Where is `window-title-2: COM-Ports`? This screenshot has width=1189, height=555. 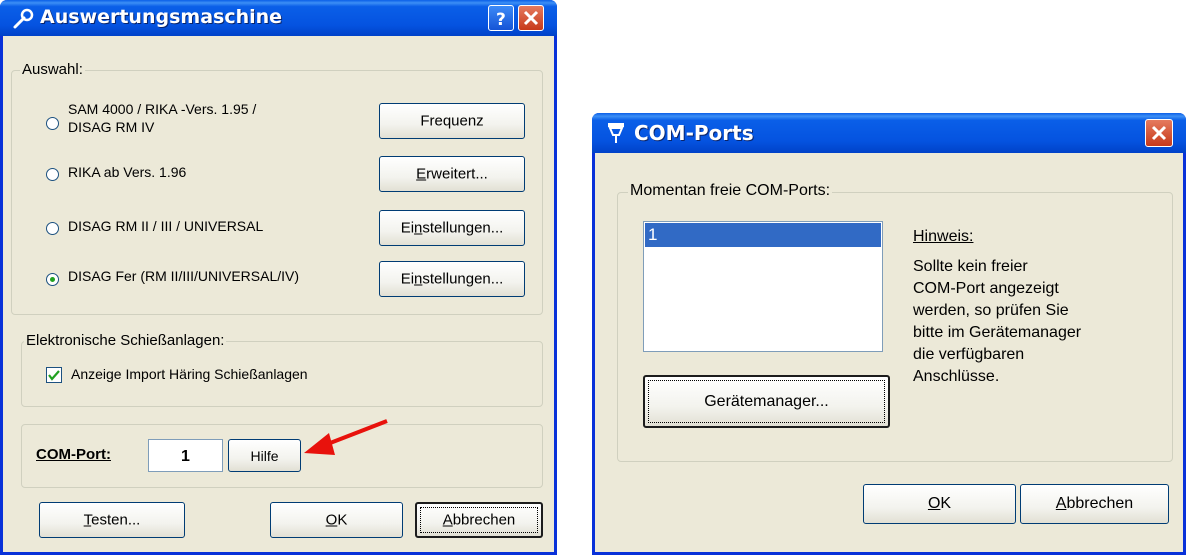 window-title-2: COM-Ports is located at coordinates (694, 133).